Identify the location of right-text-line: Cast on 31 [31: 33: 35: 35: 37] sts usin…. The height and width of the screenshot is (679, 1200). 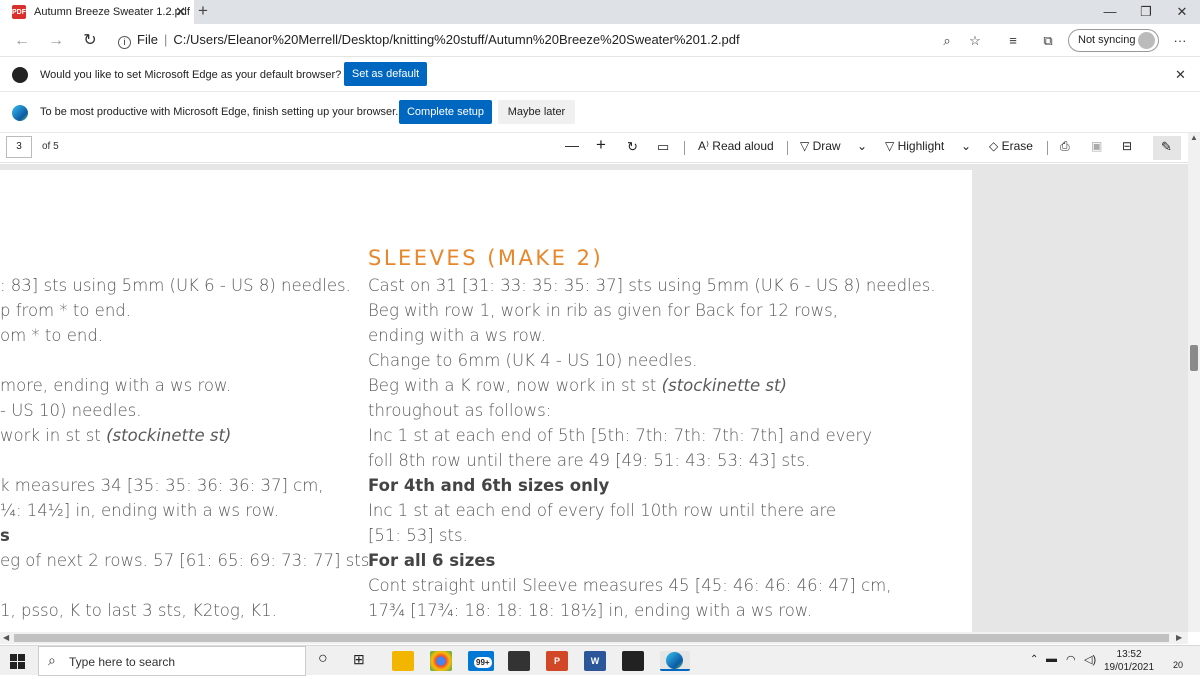
(652, 285).